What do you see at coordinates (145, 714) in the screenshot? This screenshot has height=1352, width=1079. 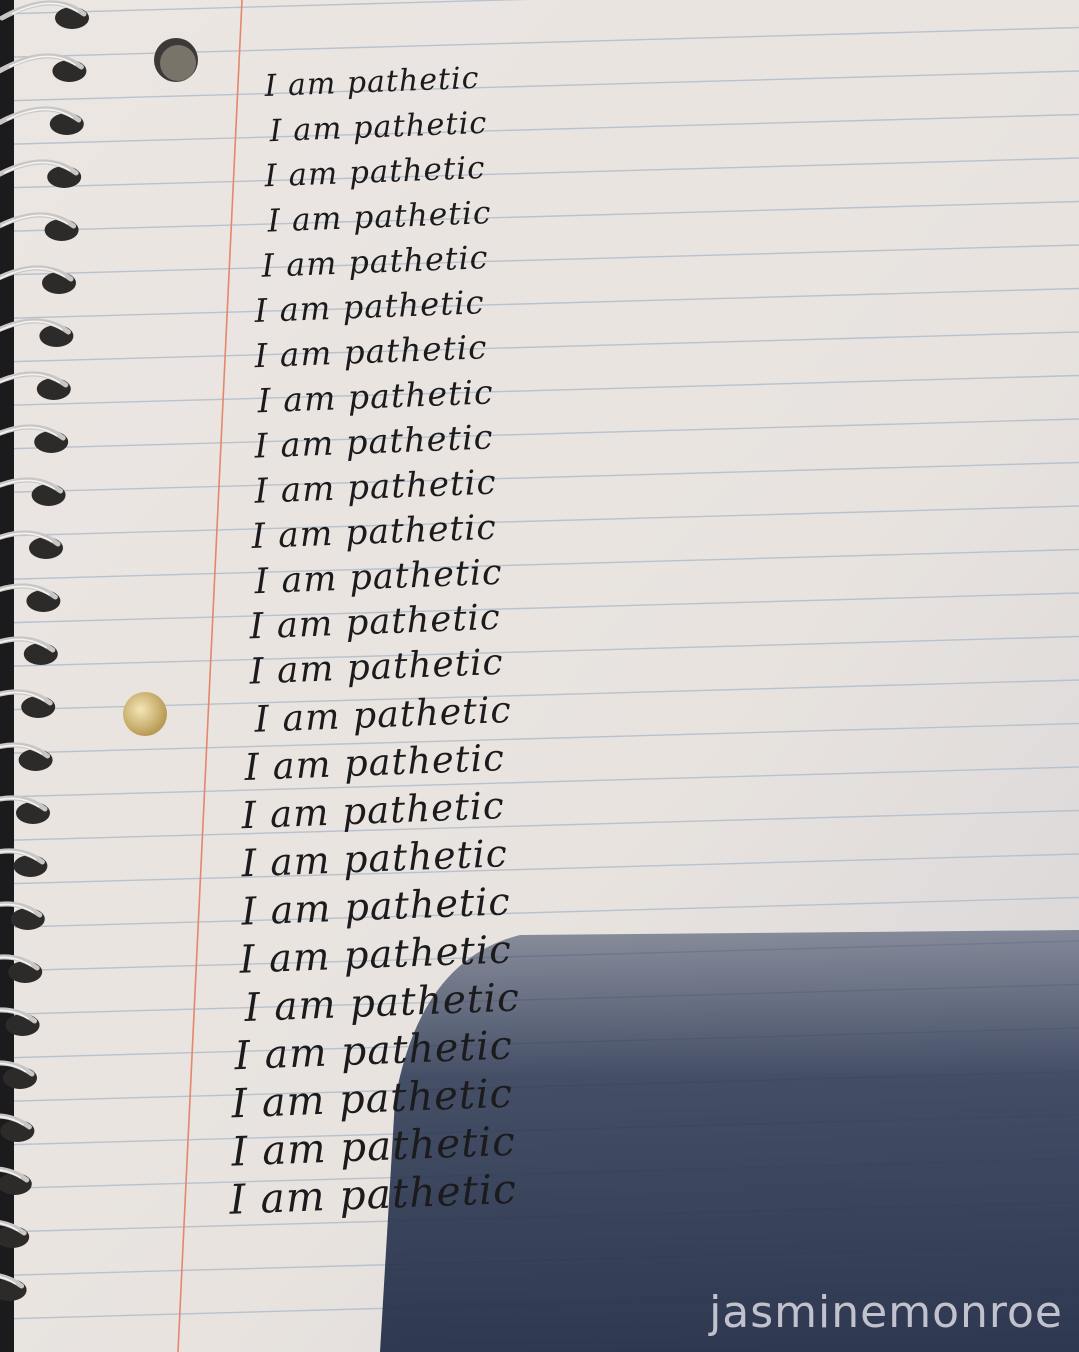 I see `punch-hole-middle` at bounding box center [145, 714].